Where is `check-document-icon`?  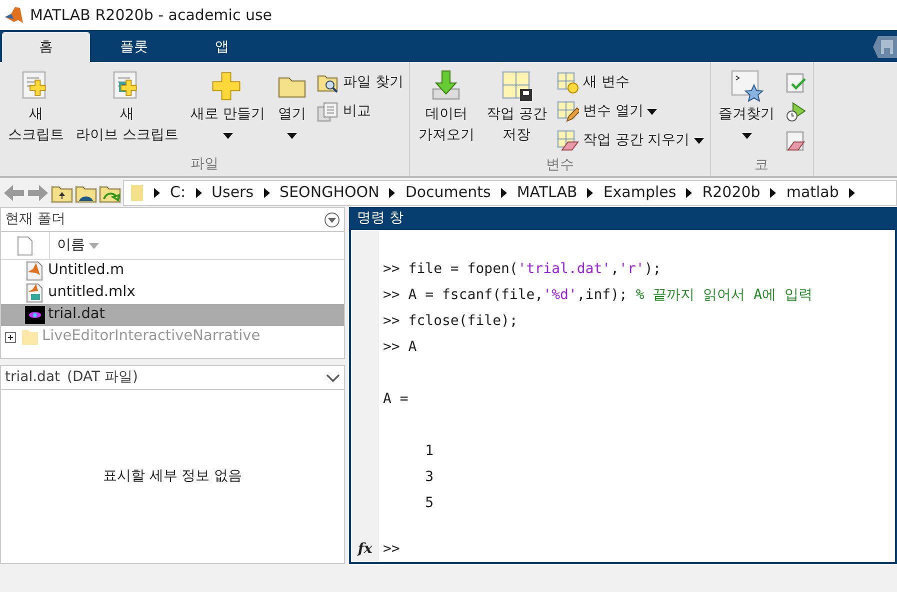 check-document-icon is located at coordinates (795, 83).